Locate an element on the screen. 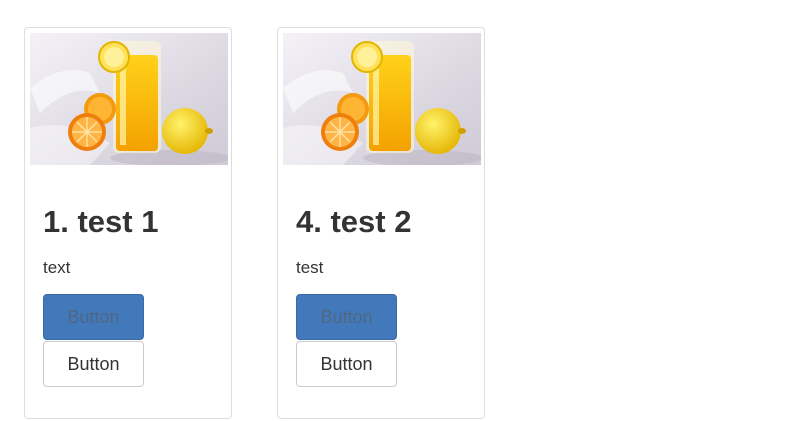 The height and width of the screenshot is (421, 800). card-title: 4. test 2 is located at coordinates (354, 221).